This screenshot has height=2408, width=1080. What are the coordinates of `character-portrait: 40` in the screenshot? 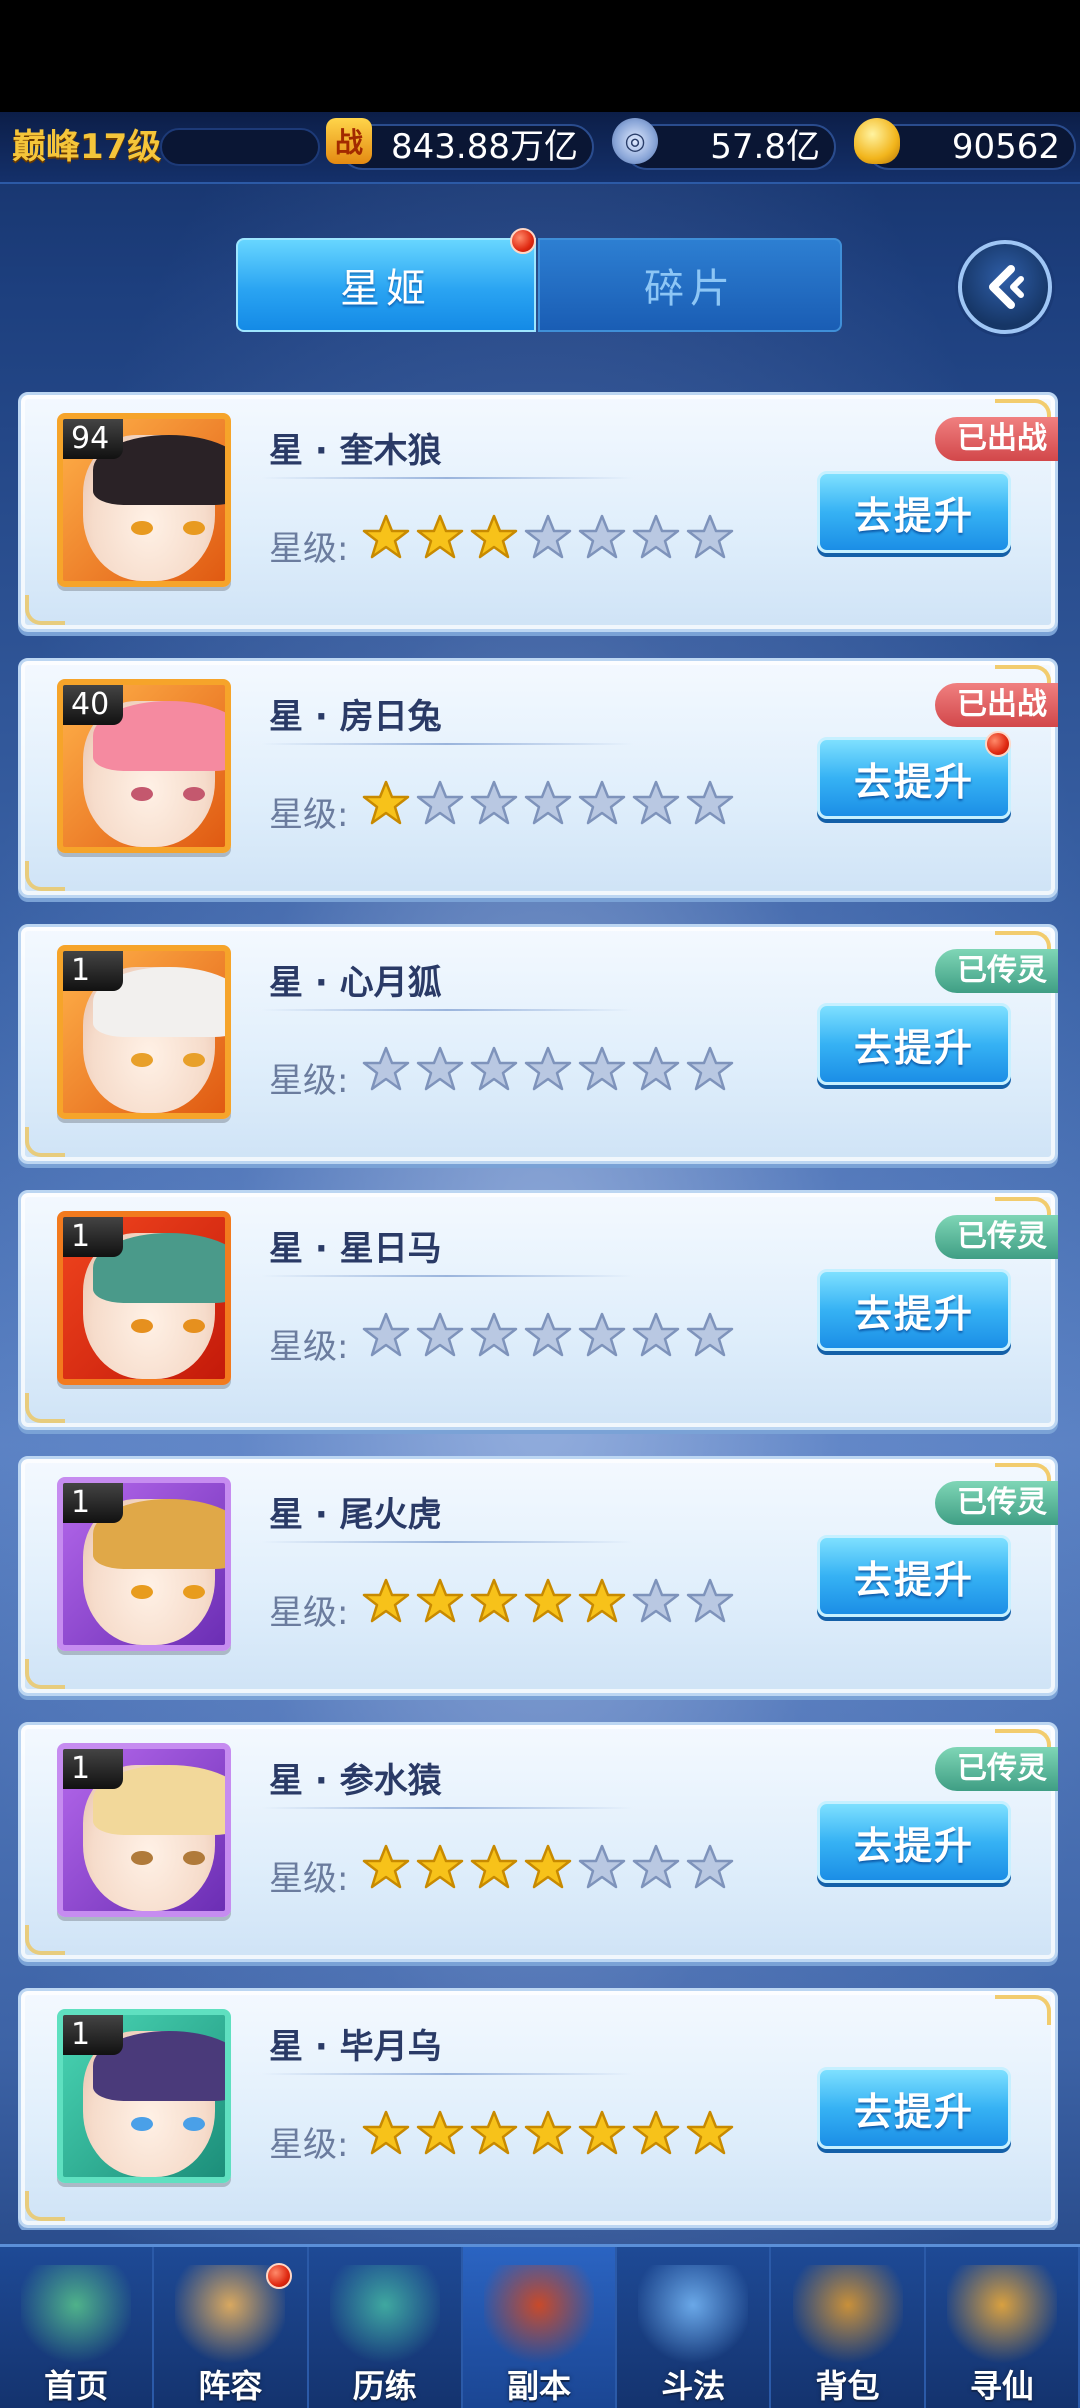 It's located at (144, 766).